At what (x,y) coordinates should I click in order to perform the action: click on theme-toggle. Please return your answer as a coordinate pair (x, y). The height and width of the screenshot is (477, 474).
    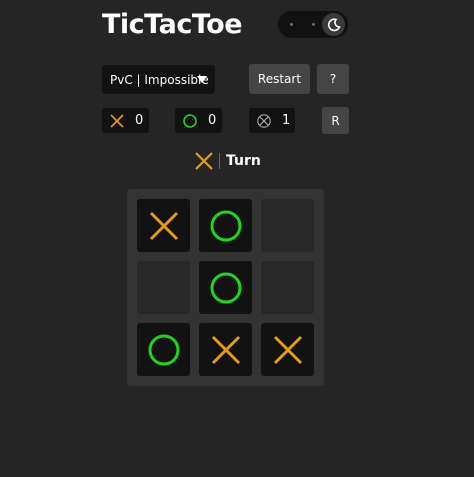
    Looking at the image, I should click on (313, 24).